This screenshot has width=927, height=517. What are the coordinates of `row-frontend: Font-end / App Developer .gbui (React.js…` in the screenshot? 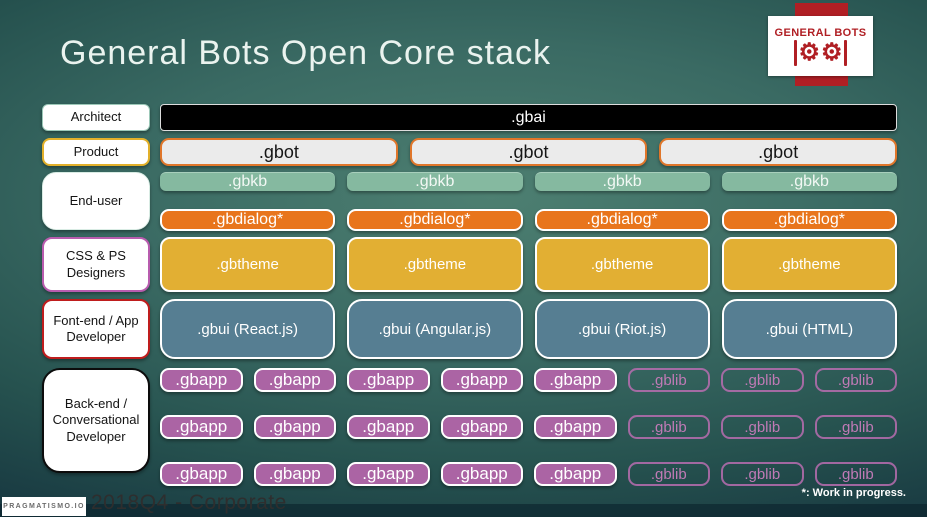 It's located at (469, 329).